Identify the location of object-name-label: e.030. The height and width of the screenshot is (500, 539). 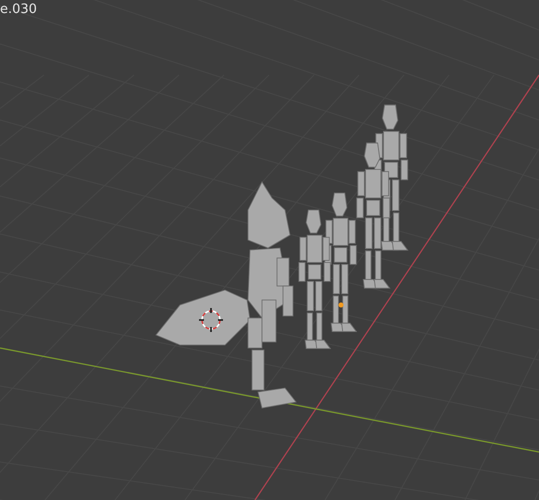
(18, 9).